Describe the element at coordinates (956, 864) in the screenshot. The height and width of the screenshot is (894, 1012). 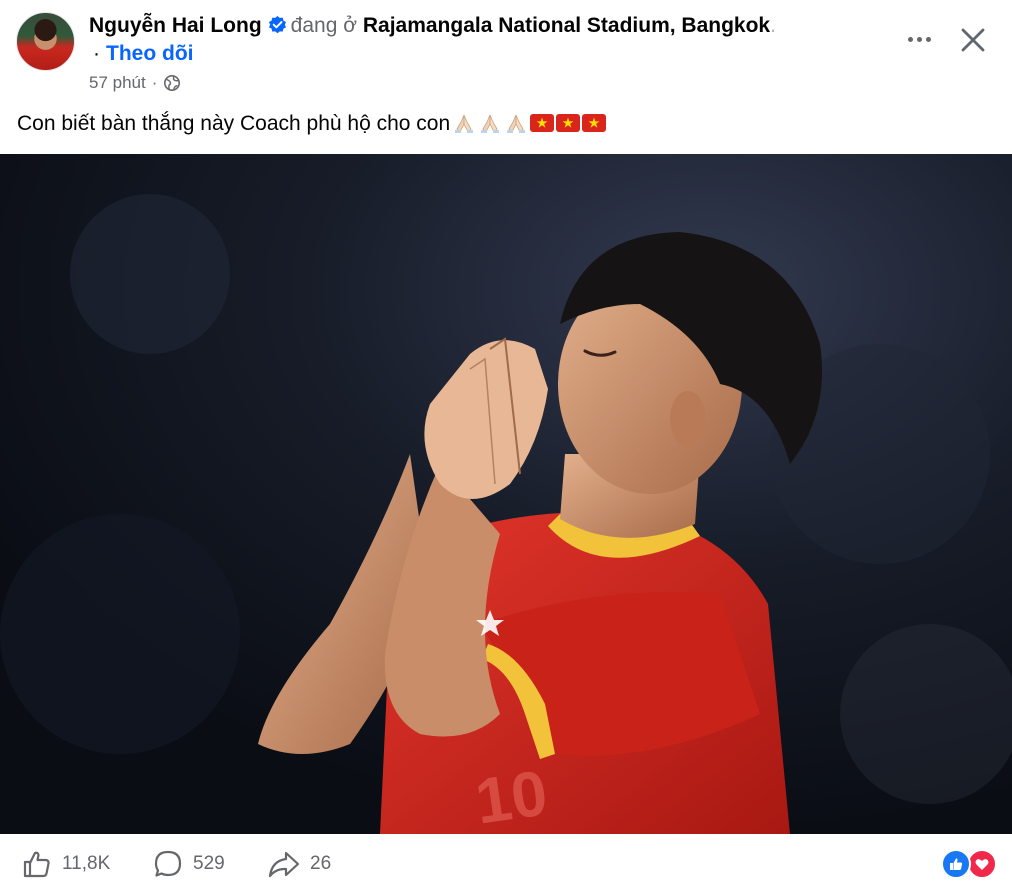
I see `like-reaction-icon` at that location.